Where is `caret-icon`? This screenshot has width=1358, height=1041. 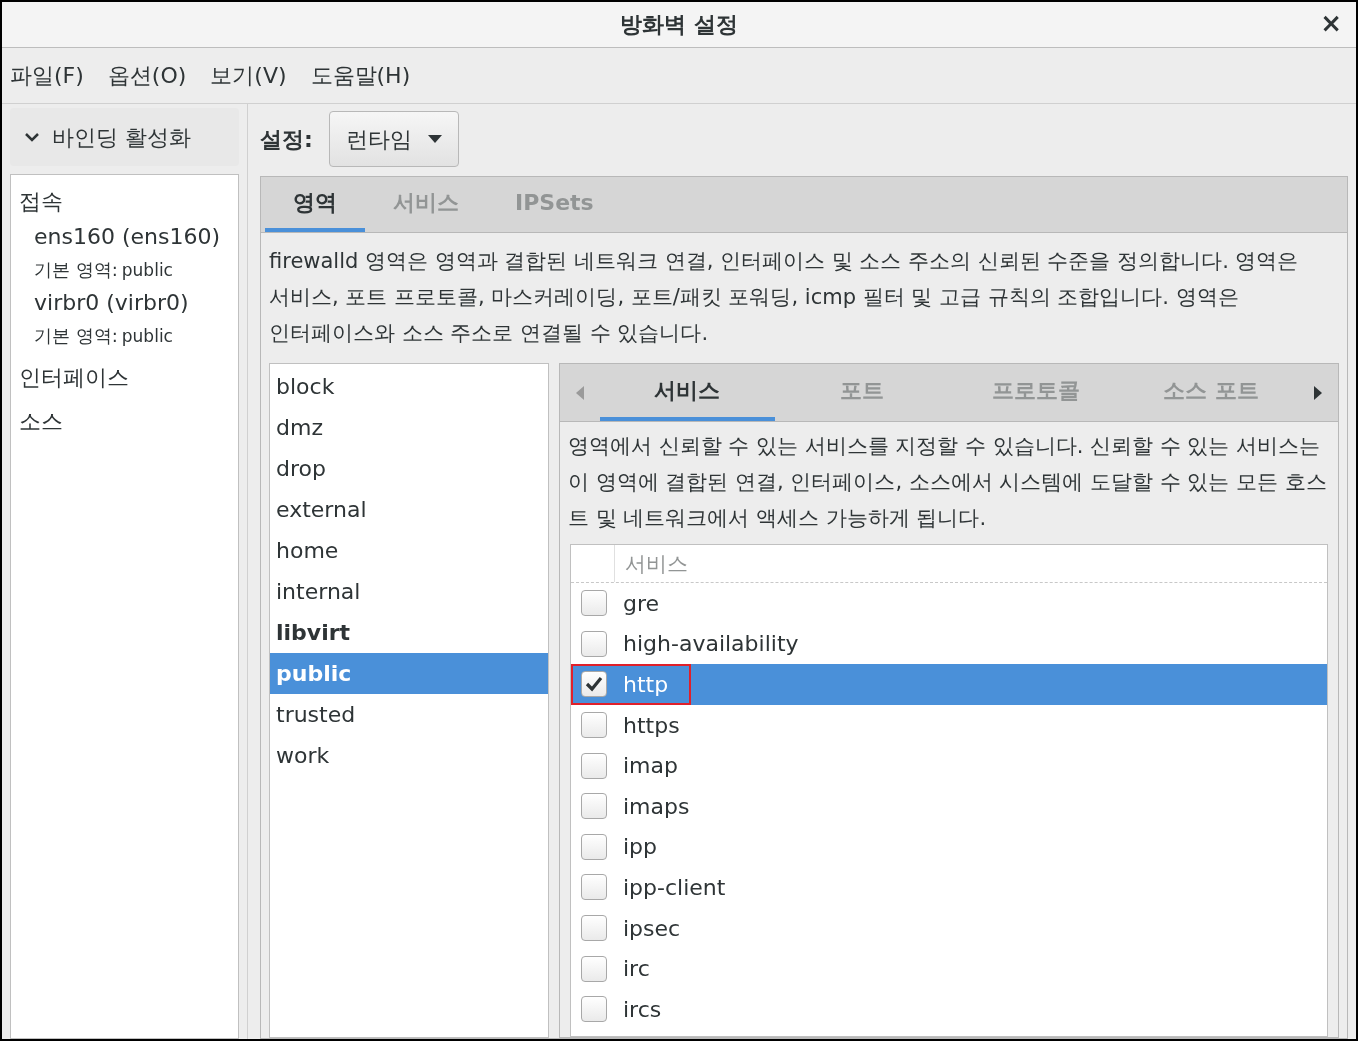
caret-icon is located at coordinates (434, 139).